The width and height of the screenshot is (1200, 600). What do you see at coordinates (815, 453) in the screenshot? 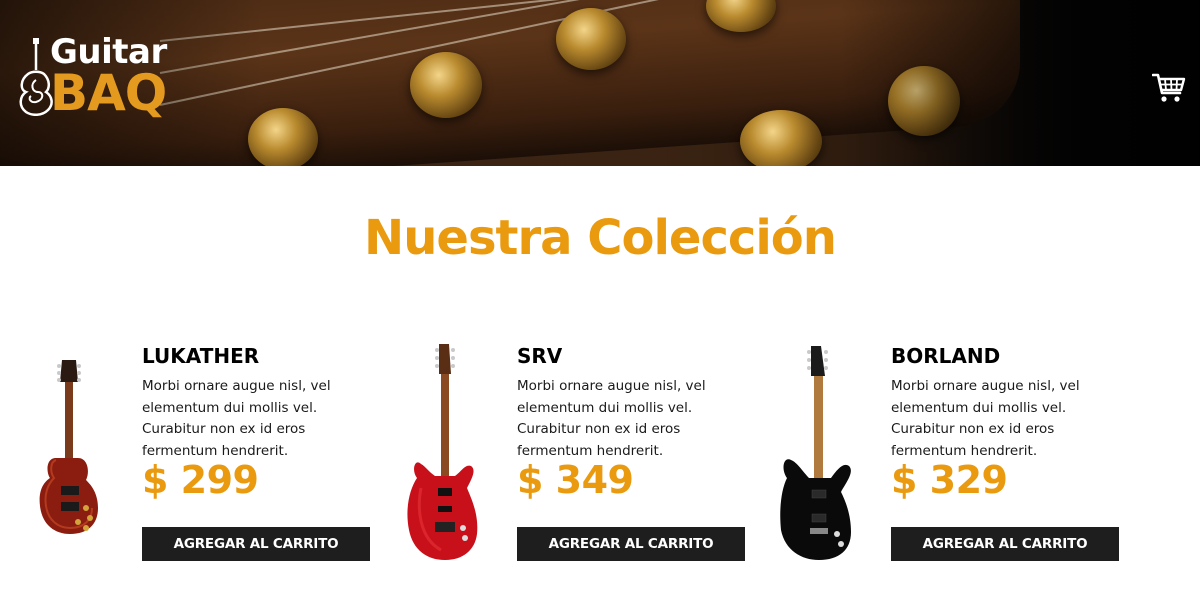
I see `black-guitar-icon` at bounding box center [815, 453].